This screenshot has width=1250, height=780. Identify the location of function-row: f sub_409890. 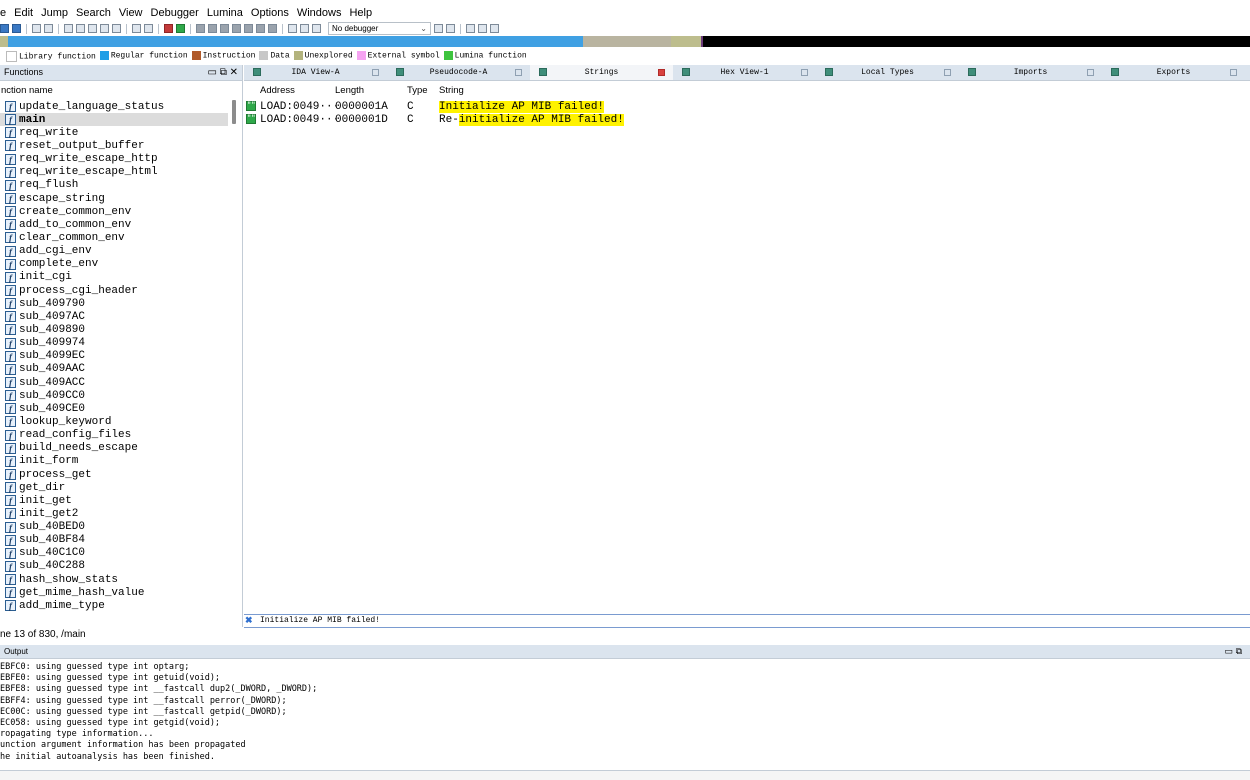
(114, 329).